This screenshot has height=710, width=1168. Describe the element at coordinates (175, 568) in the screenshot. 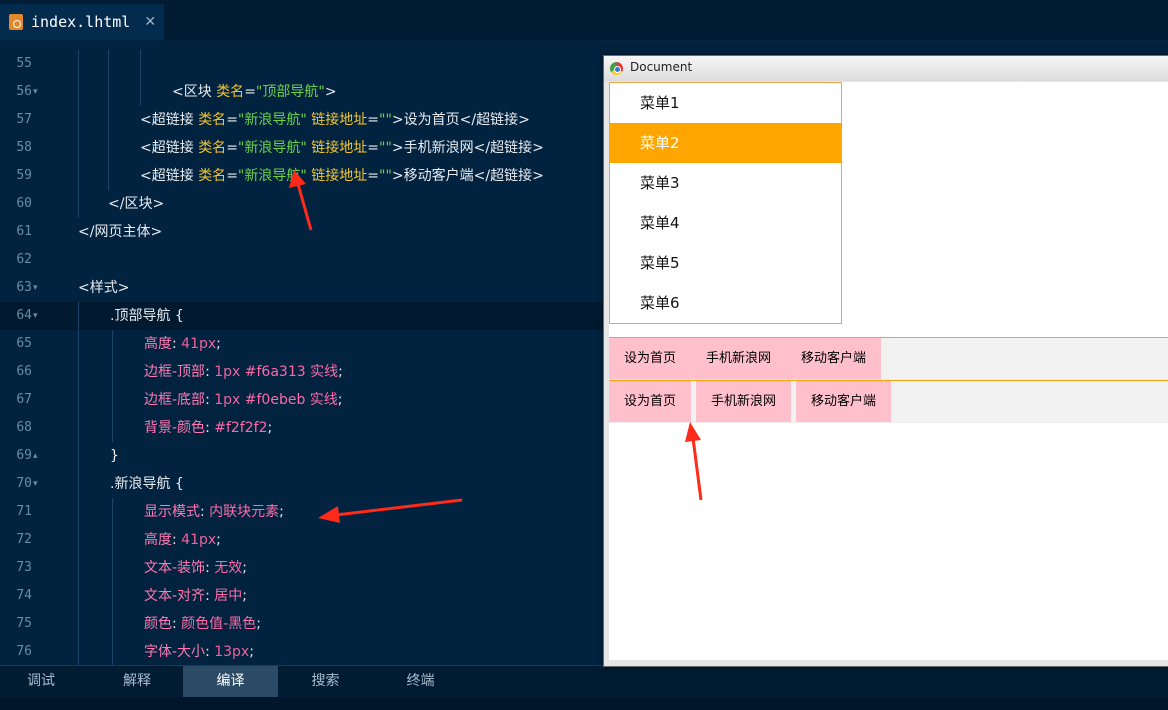

I see `code-token: 文本-装饰` at that location.